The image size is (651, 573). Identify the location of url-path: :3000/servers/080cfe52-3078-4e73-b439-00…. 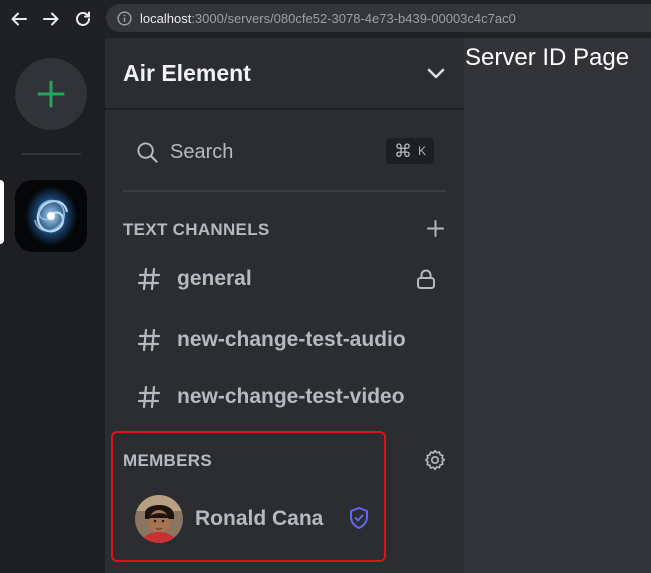
(353, 18).